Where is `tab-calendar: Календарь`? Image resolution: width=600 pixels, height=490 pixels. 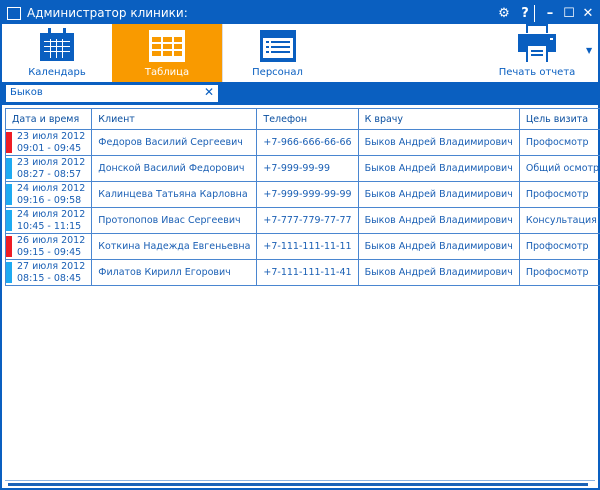 tab-calendar: Календарь is located at coordinates (57, 53).